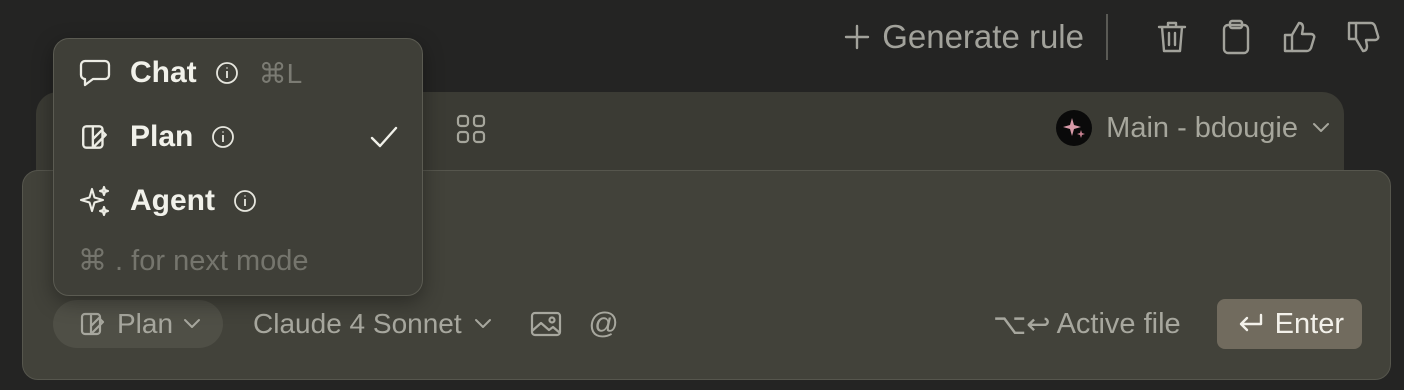  Describe the element at coordinates (280, 73) in the screenshot. I see `menu-item-shortcut: ⌘L` at that location.